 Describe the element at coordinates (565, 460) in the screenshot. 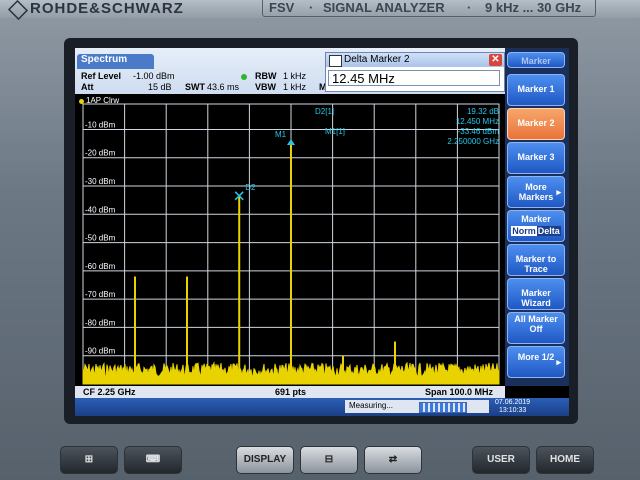

I see `home-button: HOME` at that location.